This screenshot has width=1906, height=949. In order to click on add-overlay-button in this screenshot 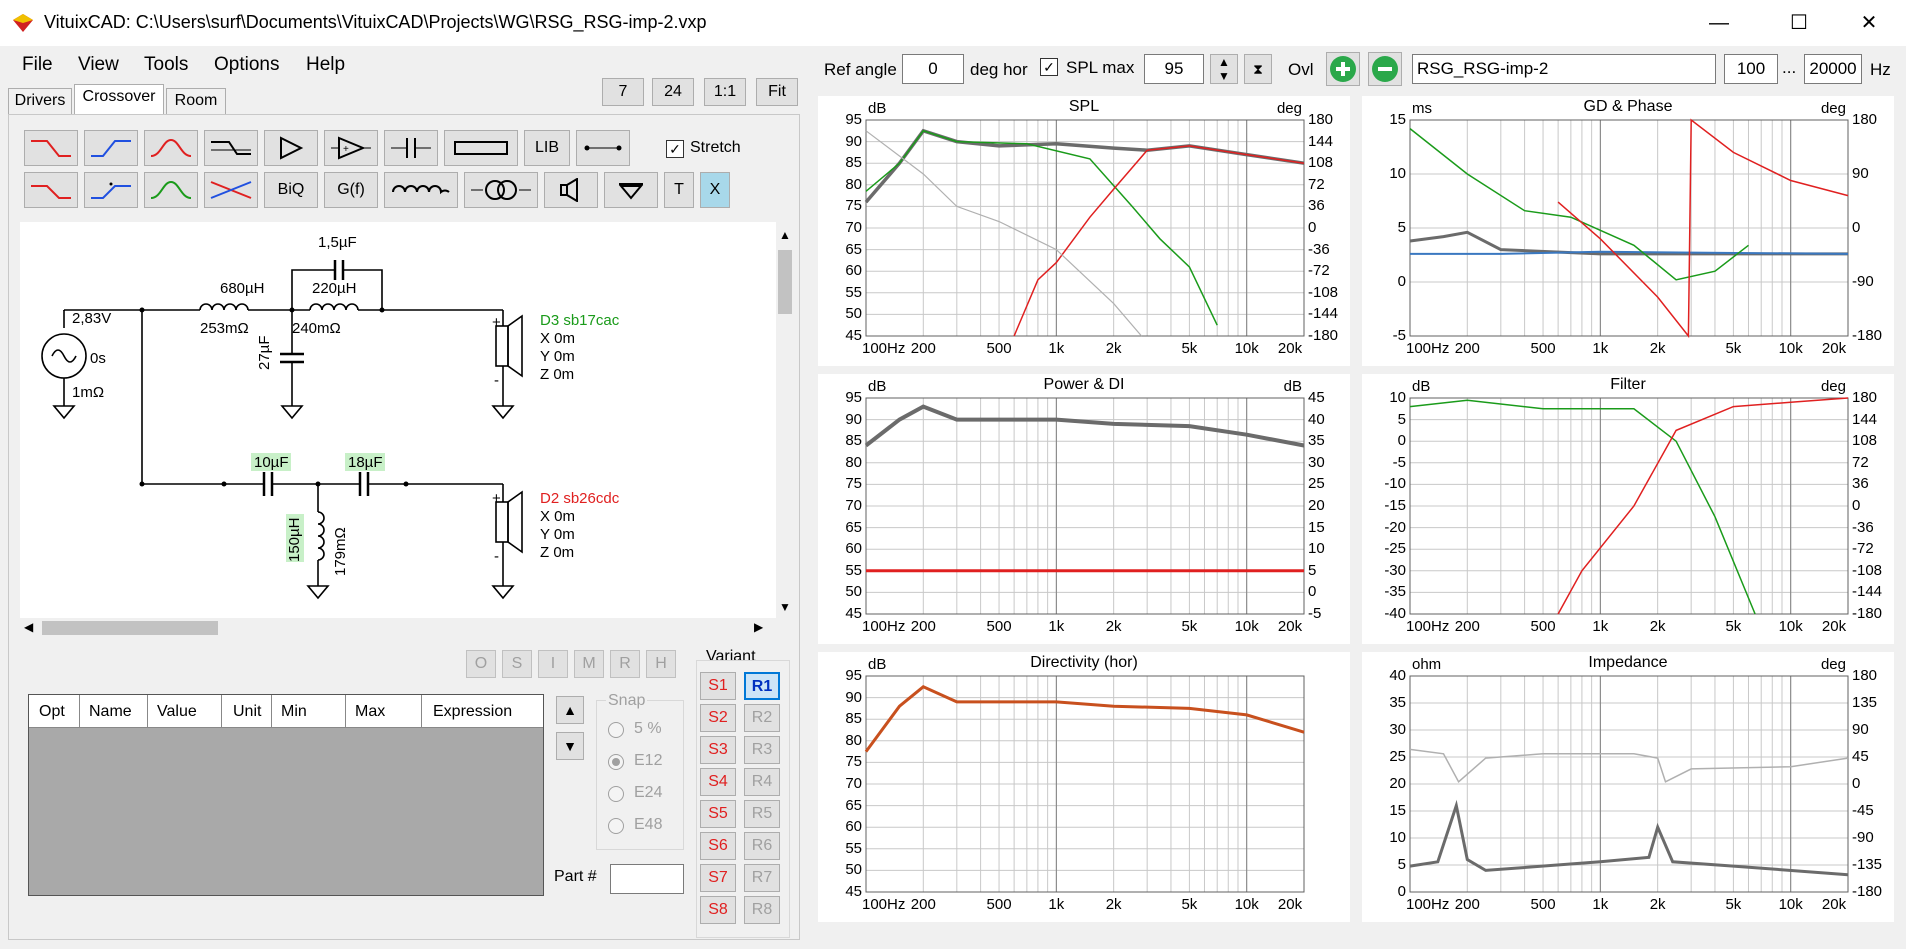, I will do `click(1343, 69)`.